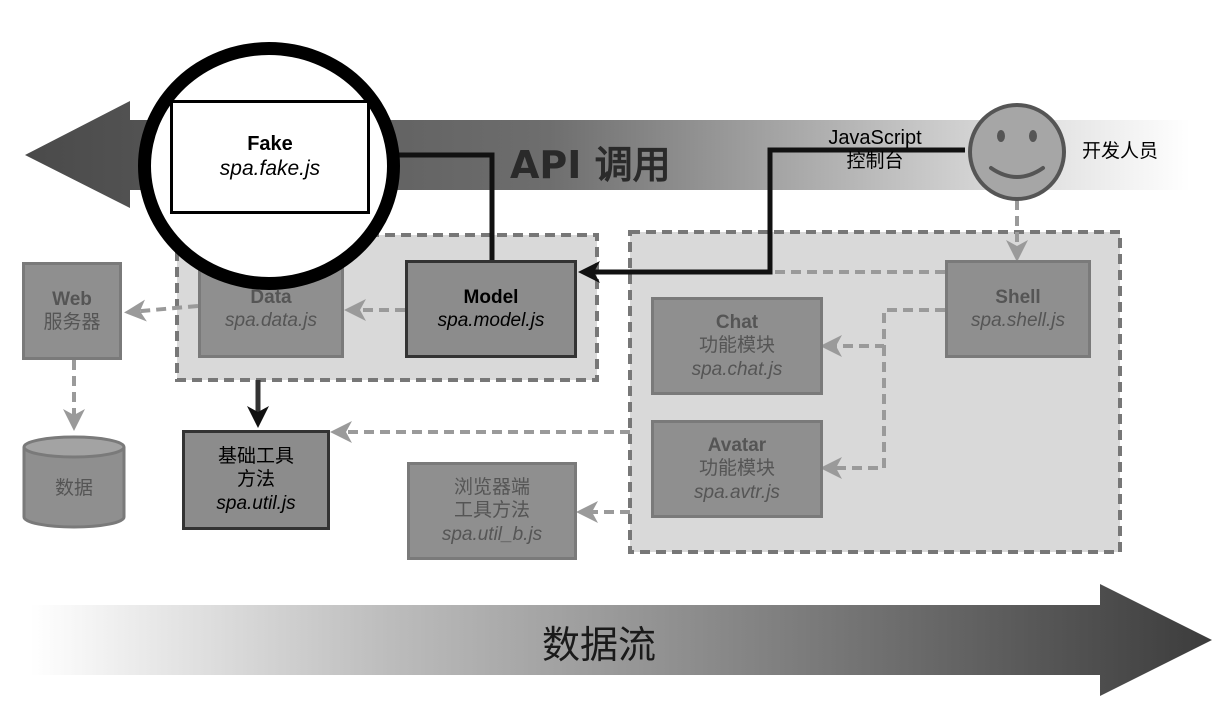 Image resolution: width=1226 pixels, height=702 pixels. What do you see at coordinates (737, 369) in the screenshot?
I see `chat-file: spa.chat.js` at bounding box center [737, 369].